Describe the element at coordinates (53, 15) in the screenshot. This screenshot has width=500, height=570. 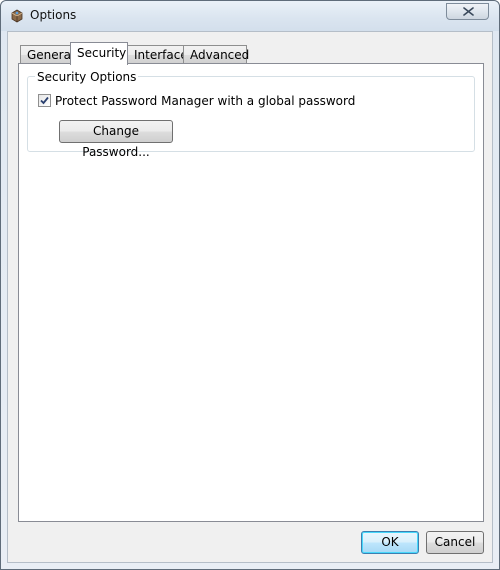
I see `window-title: Options` at that location.